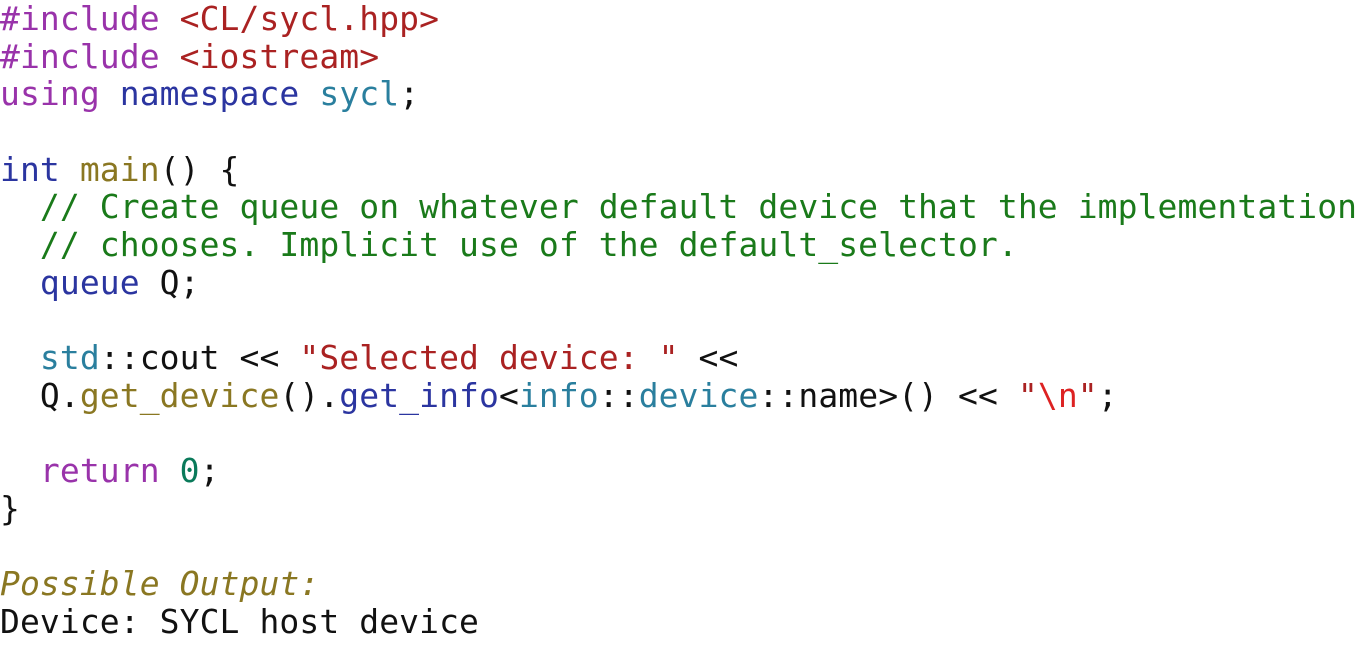  I want to click on code-token: sycl, so click(359, 94).